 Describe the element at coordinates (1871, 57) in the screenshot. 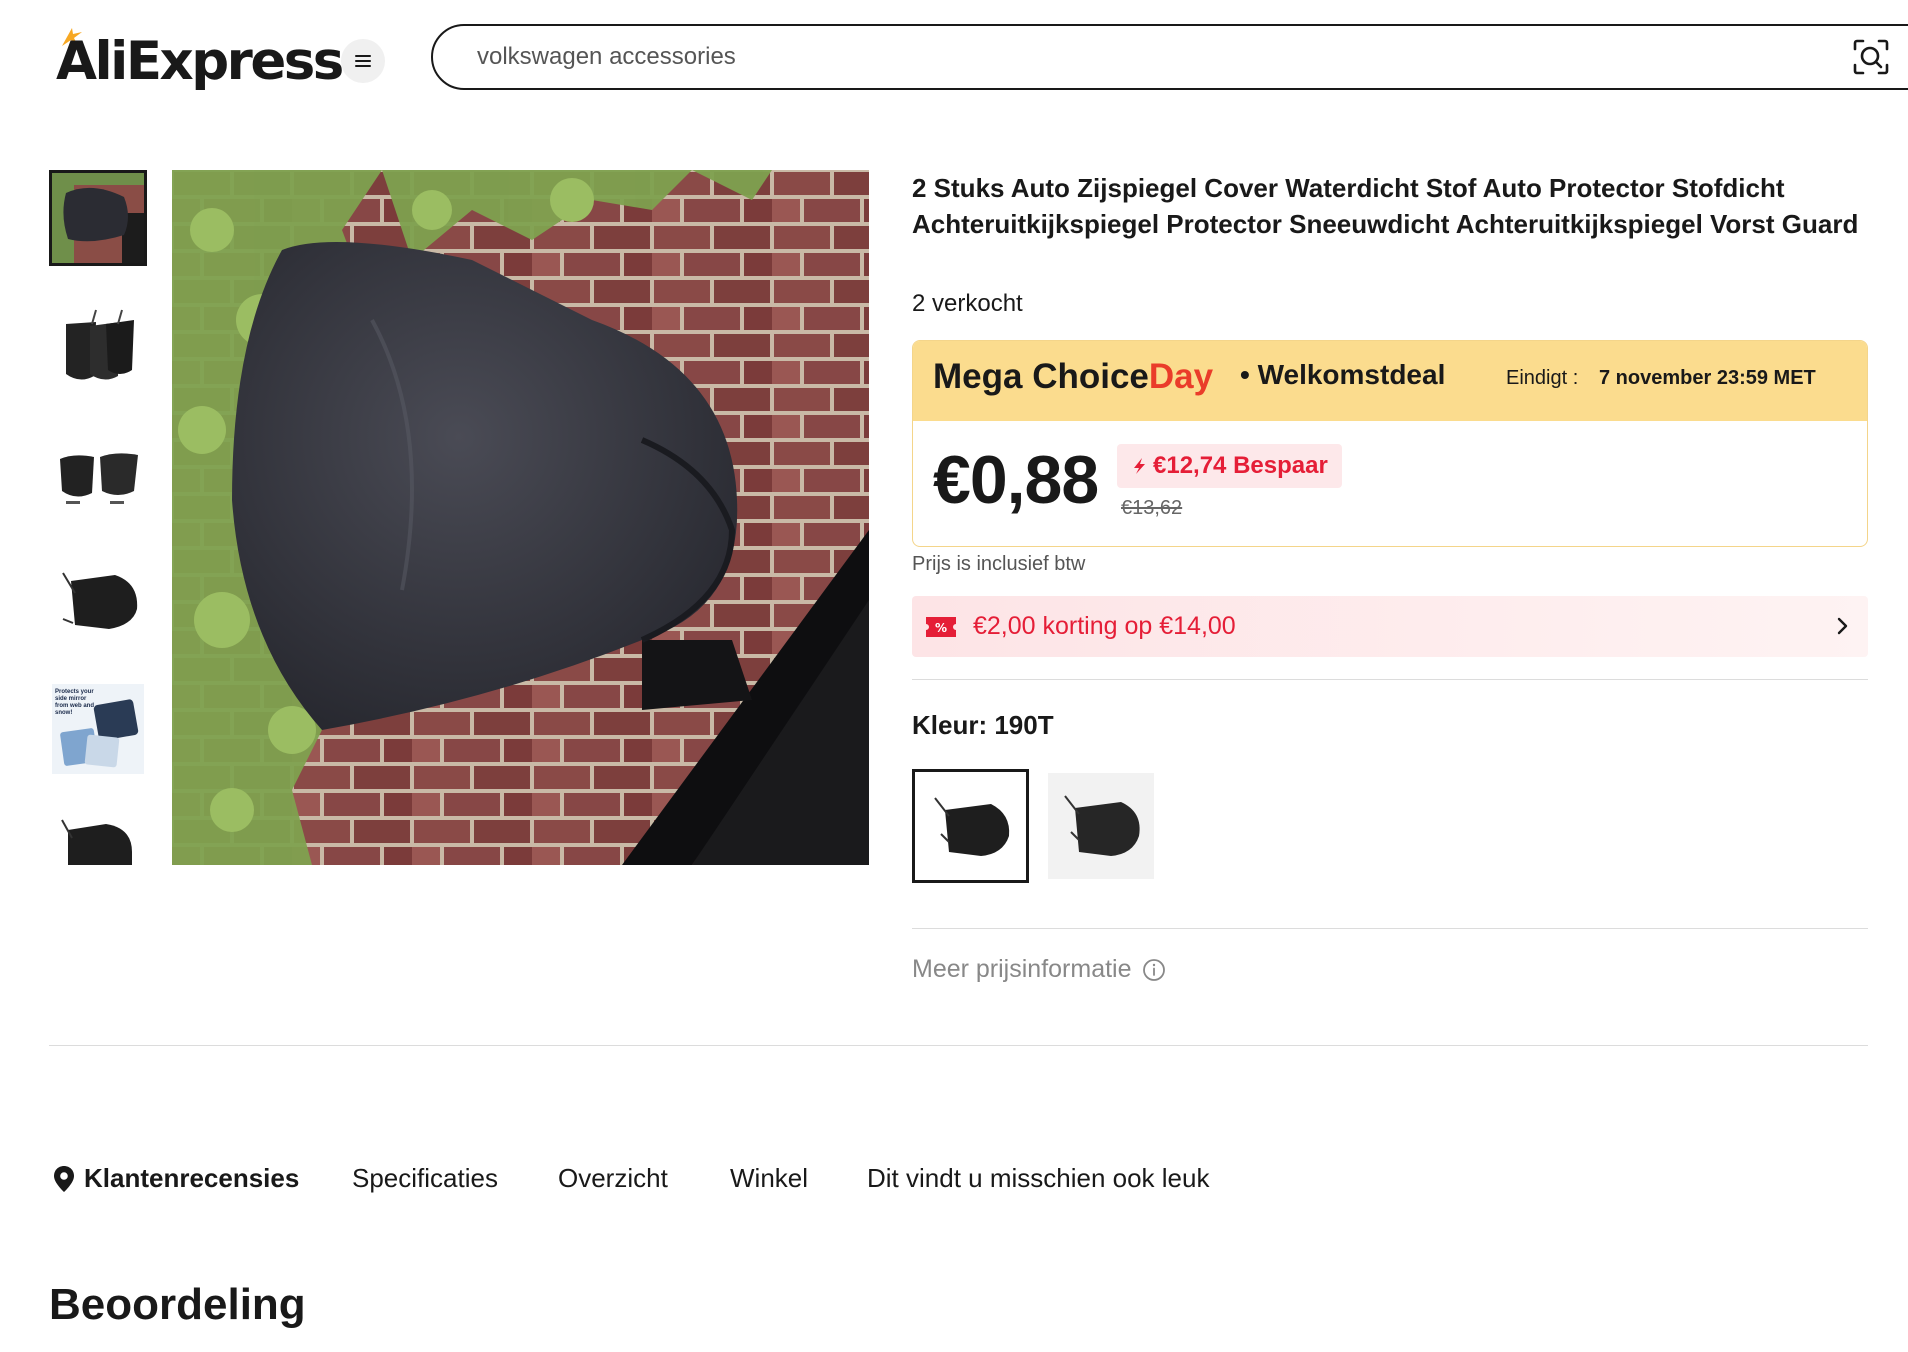

I see `image-search-icon` at that location.